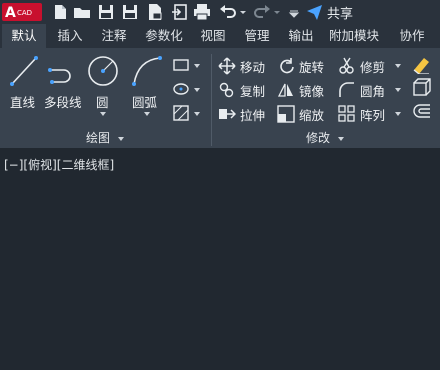 The height and width of the screenshot is (370, 440). What do you see at coordinates (398, 114) in the screenshot?
I see `array-dropdown-icon` at bounding box center [398, 114].